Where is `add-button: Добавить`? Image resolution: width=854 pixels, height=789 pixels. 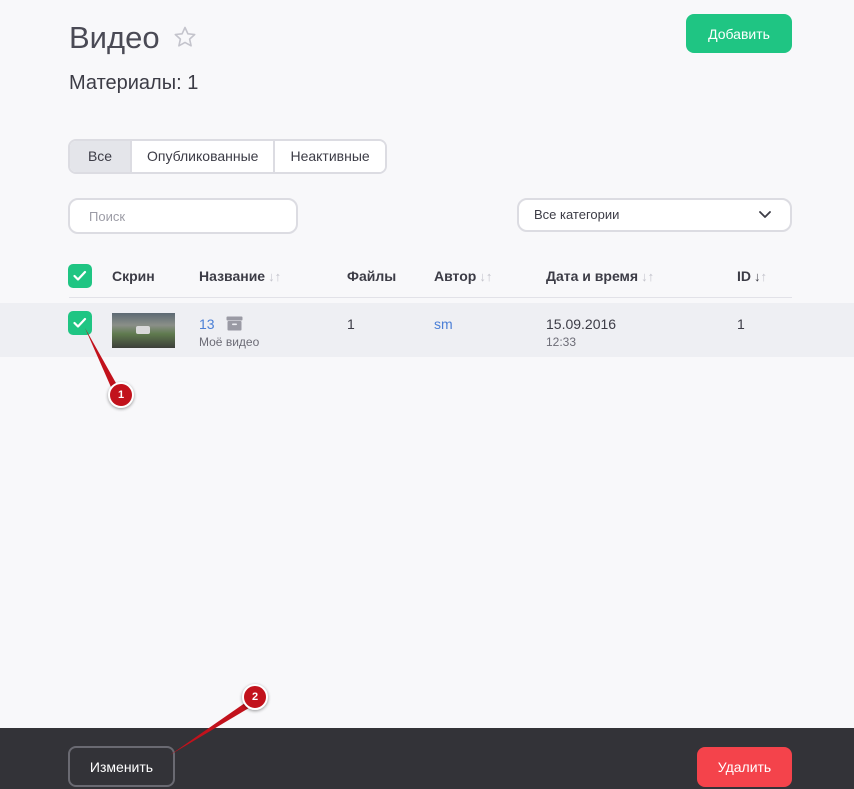
add-button: Добавить is located at coordinates (739, 33).